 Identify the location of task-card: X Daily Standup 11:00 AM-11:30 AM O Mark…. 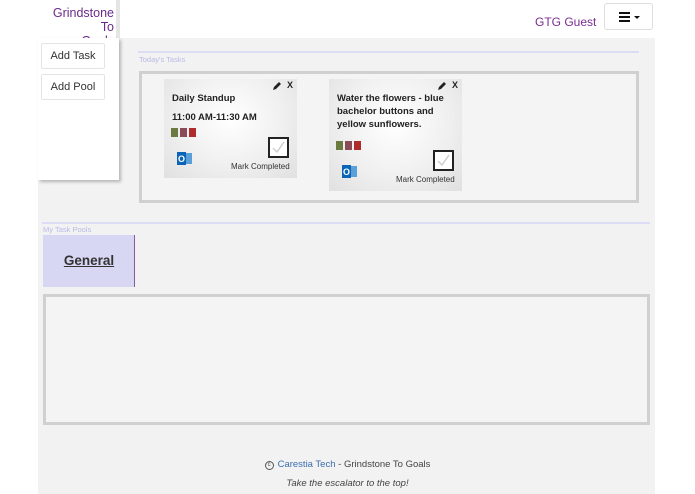
(230, 128).